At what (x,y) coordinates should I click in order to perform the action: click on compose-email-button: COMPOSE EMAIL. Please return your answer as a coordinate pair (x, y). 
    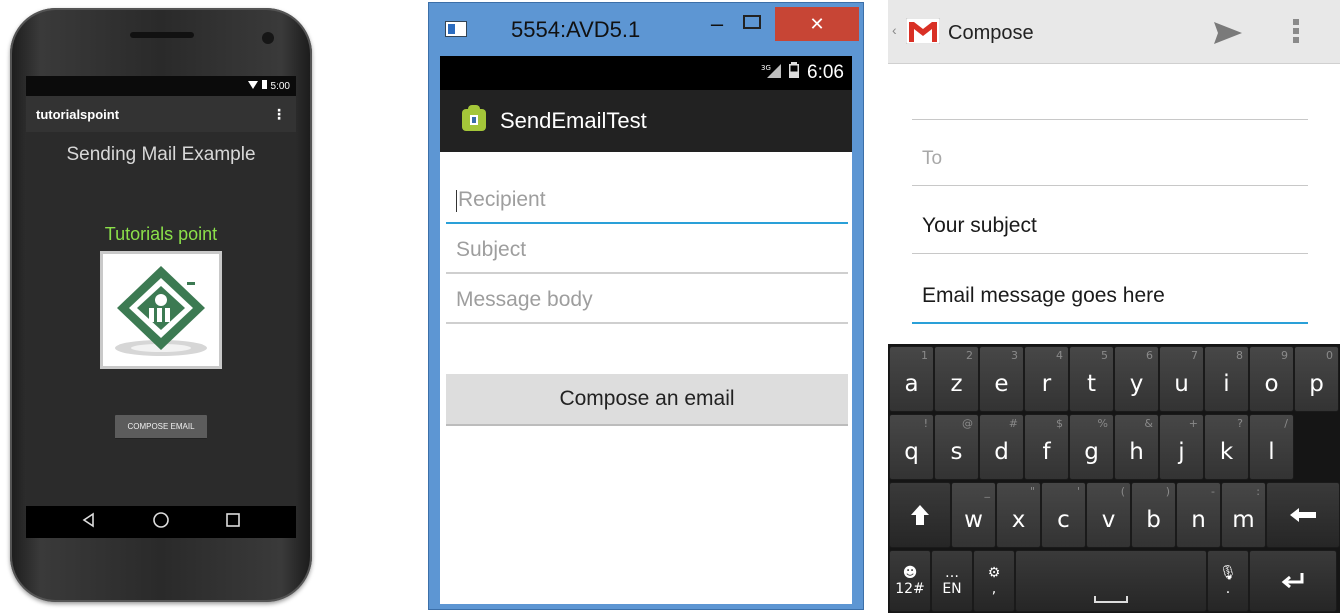
    Looking at the image, I should click on (161, 427).